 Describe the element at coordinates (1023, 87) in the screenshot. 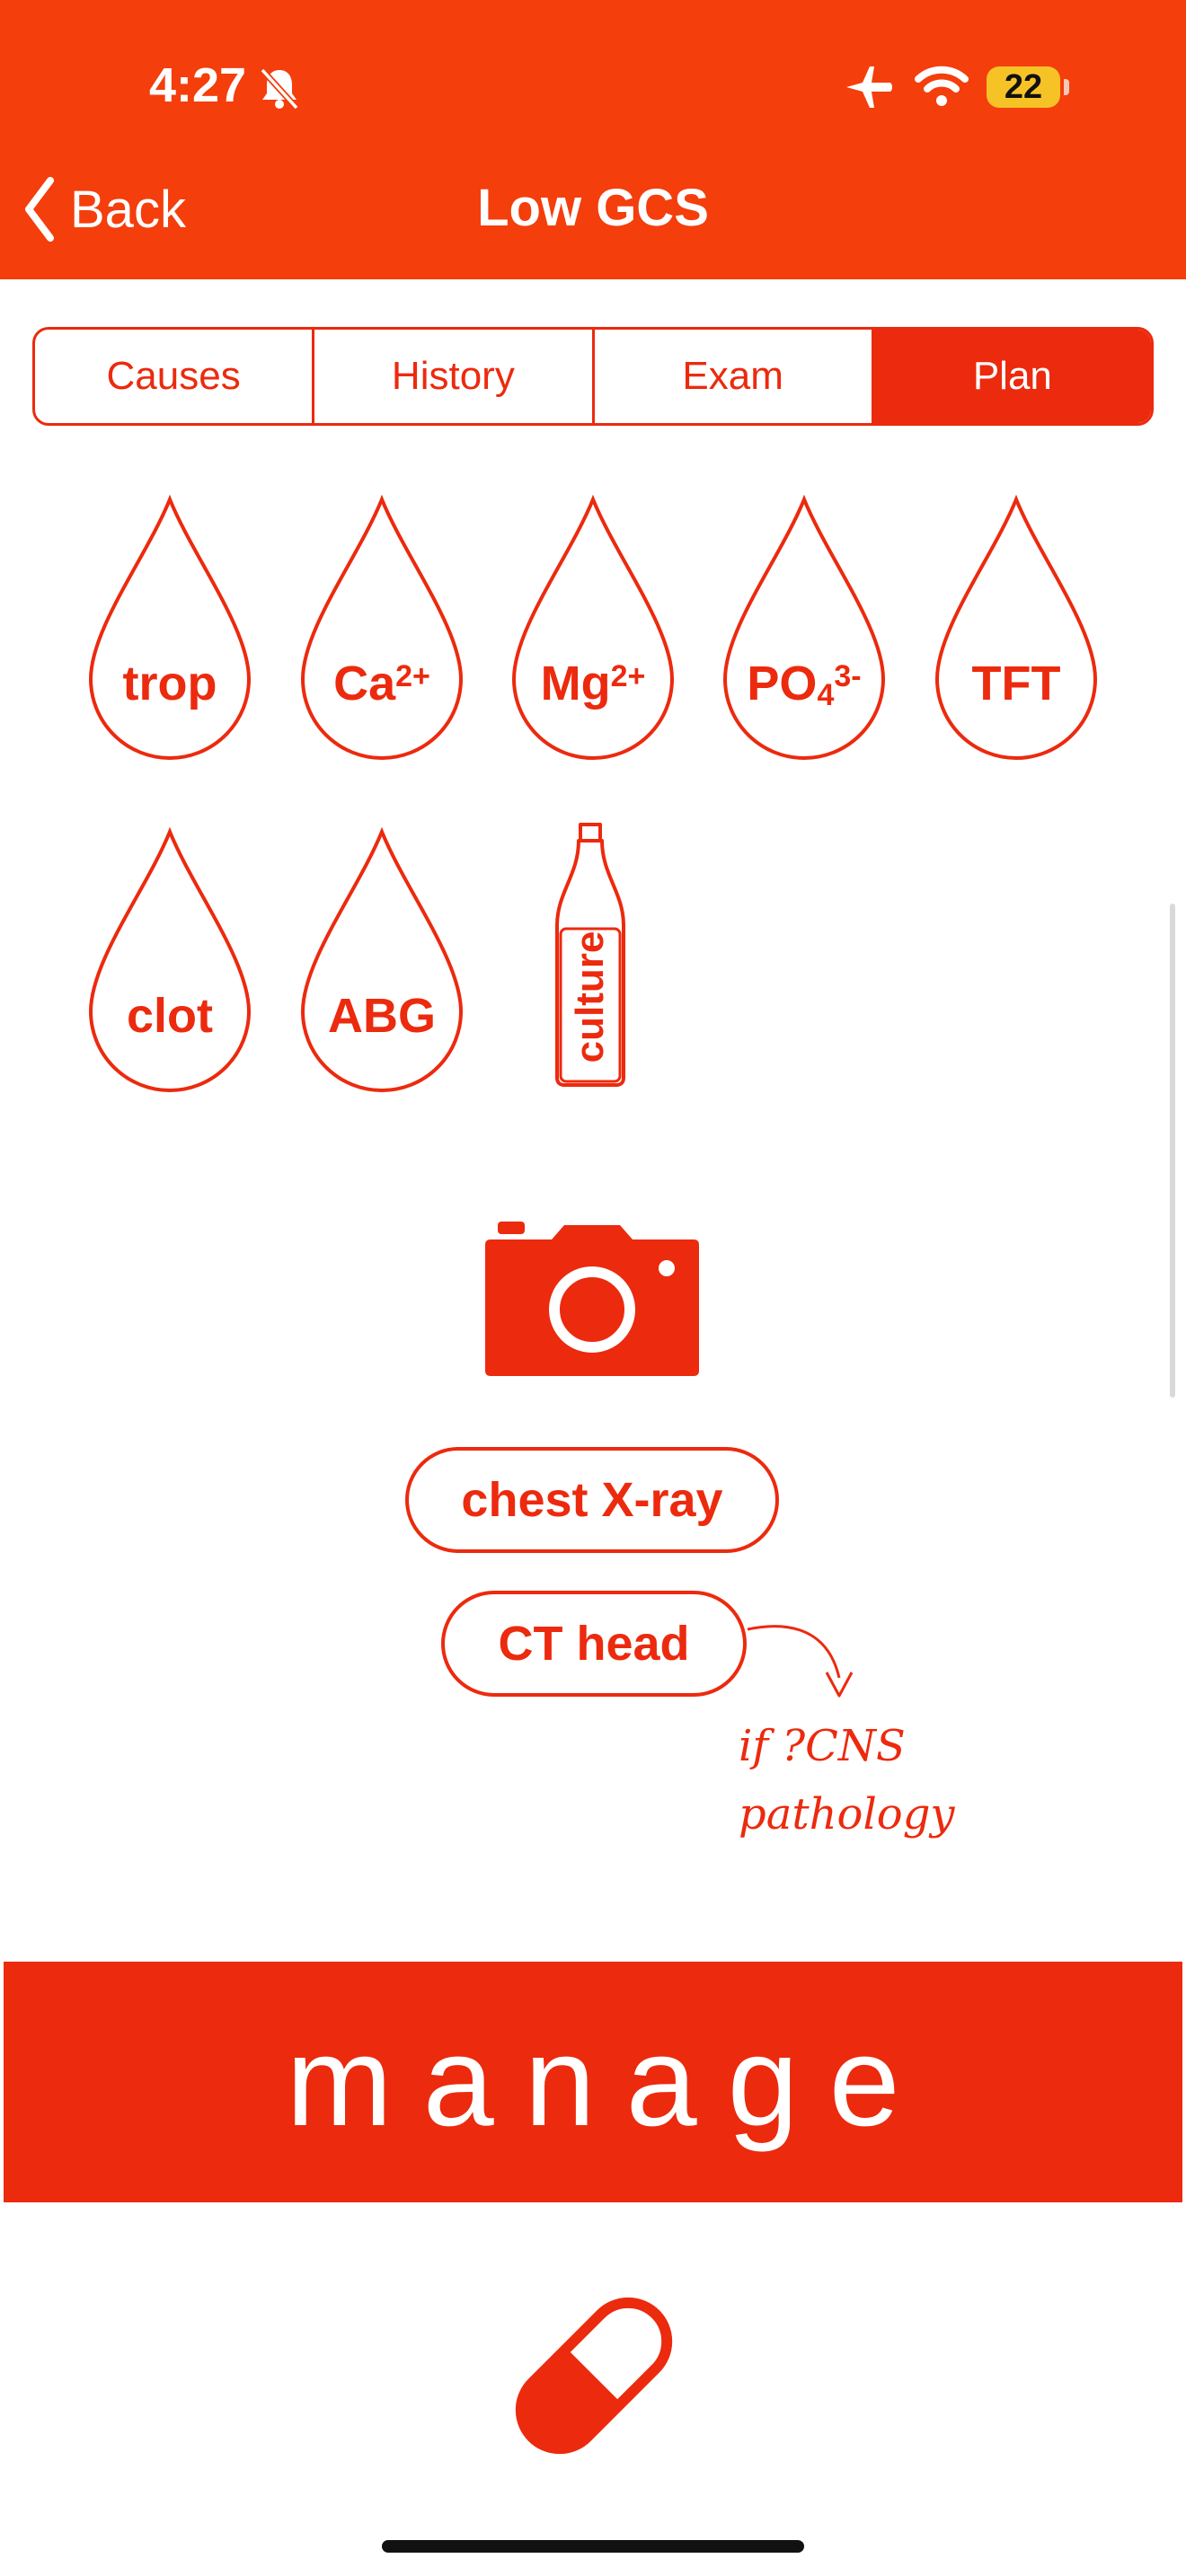

I see `battery-indicator: 22` at that location.